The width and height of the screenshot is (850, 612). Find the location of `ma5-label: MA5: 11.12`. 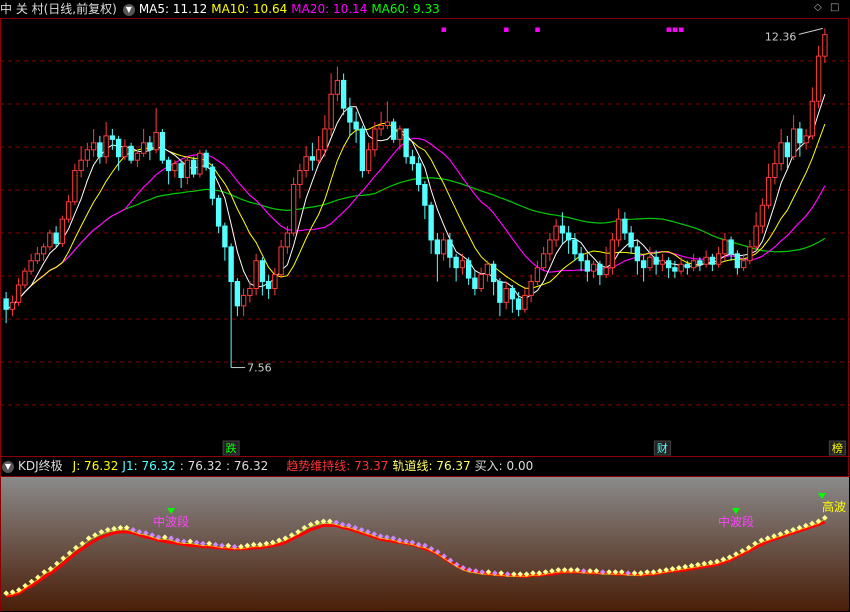

ma5-label: MA5: 11.12 is located at coordinates (173, 9).